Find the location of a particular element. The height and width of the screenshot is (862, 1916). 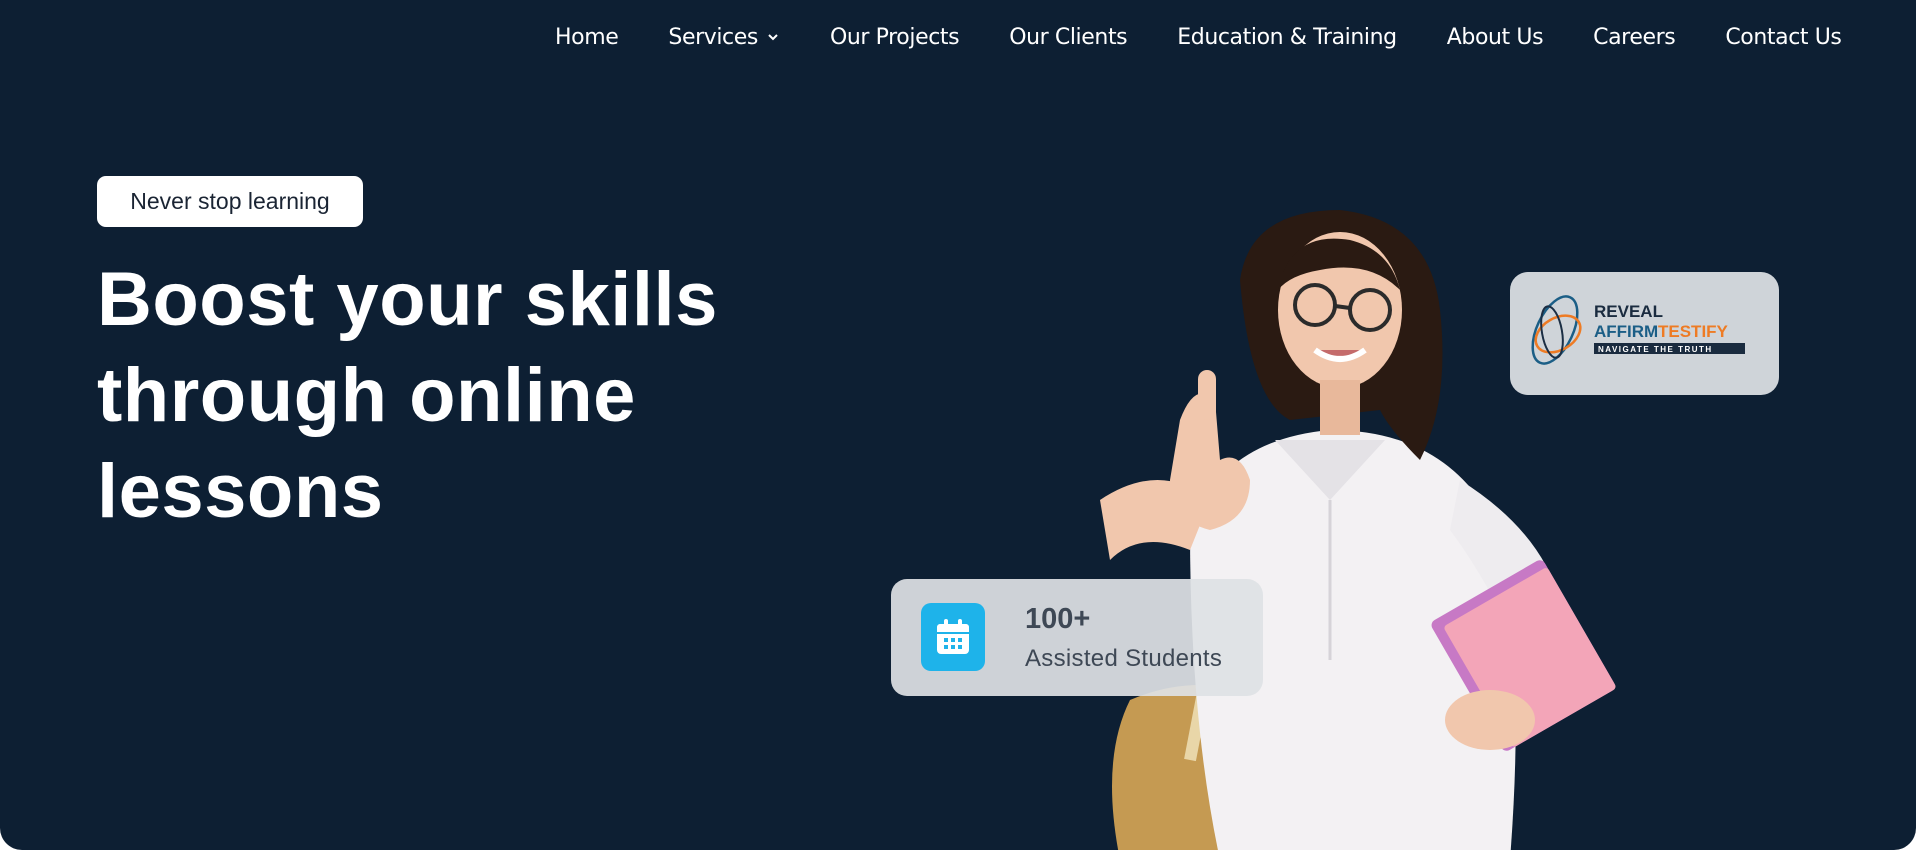

partner-logo-card: REVEAL AFFIRM TESTIFY NAVIGATE THE TRUTH is located at coordinates (1644, 333).